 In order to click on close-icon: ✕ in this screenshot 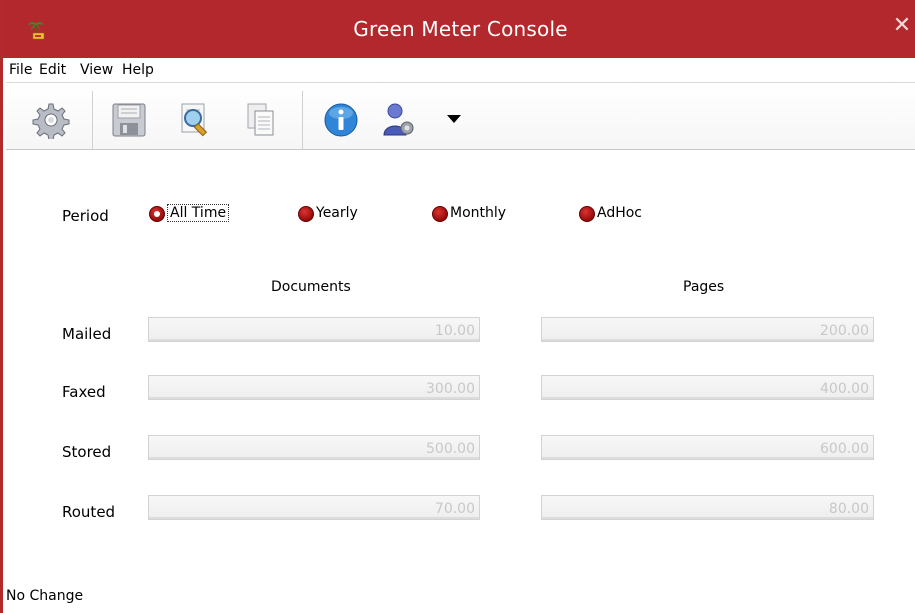, I will do `click(902, 25)`.